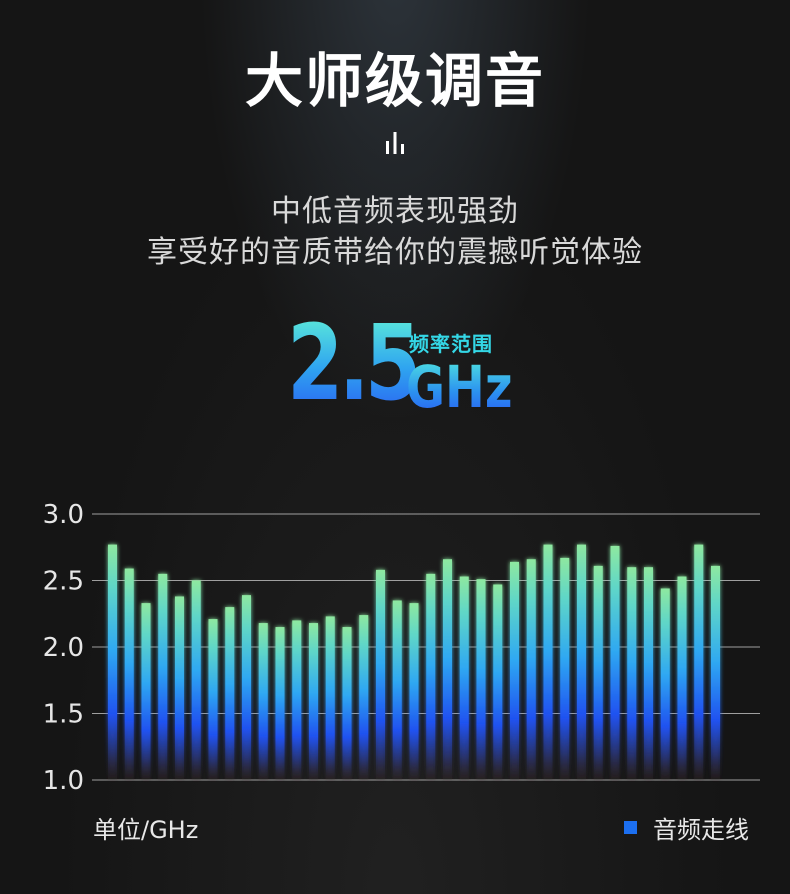  Describe the element at coordinates (701, 830) in the screenshot. I see `legend-label: 音频走线` at that location.